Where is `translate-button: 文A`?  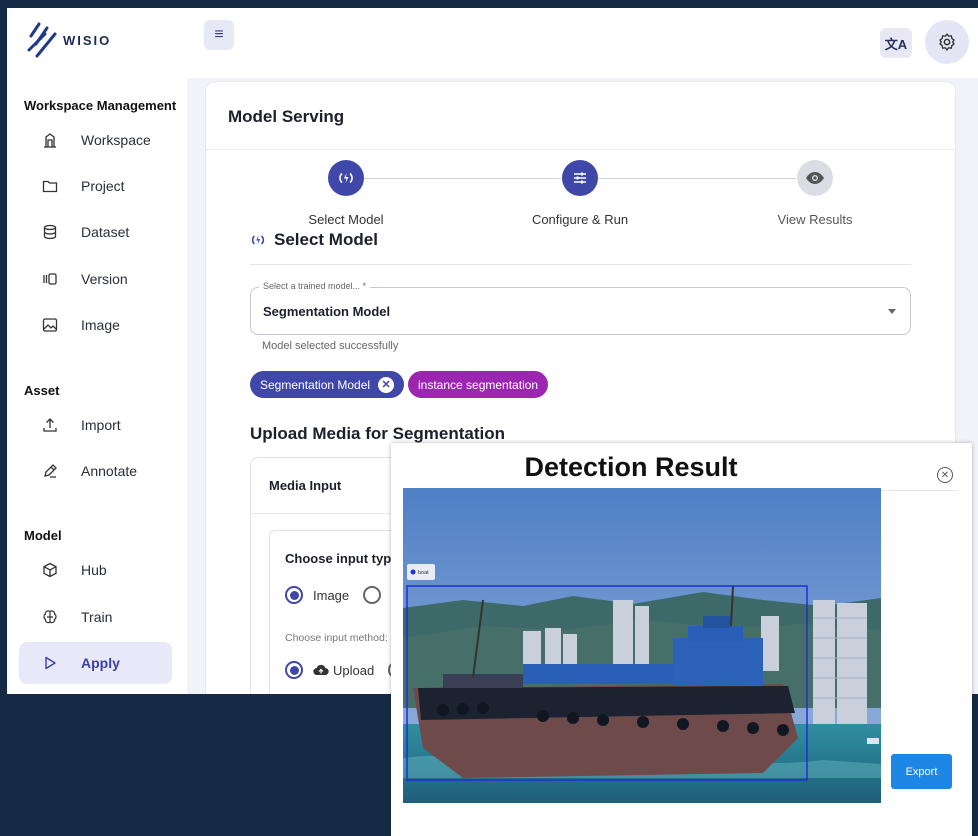
translate-button: 文A is located at coordinates (896, 43).